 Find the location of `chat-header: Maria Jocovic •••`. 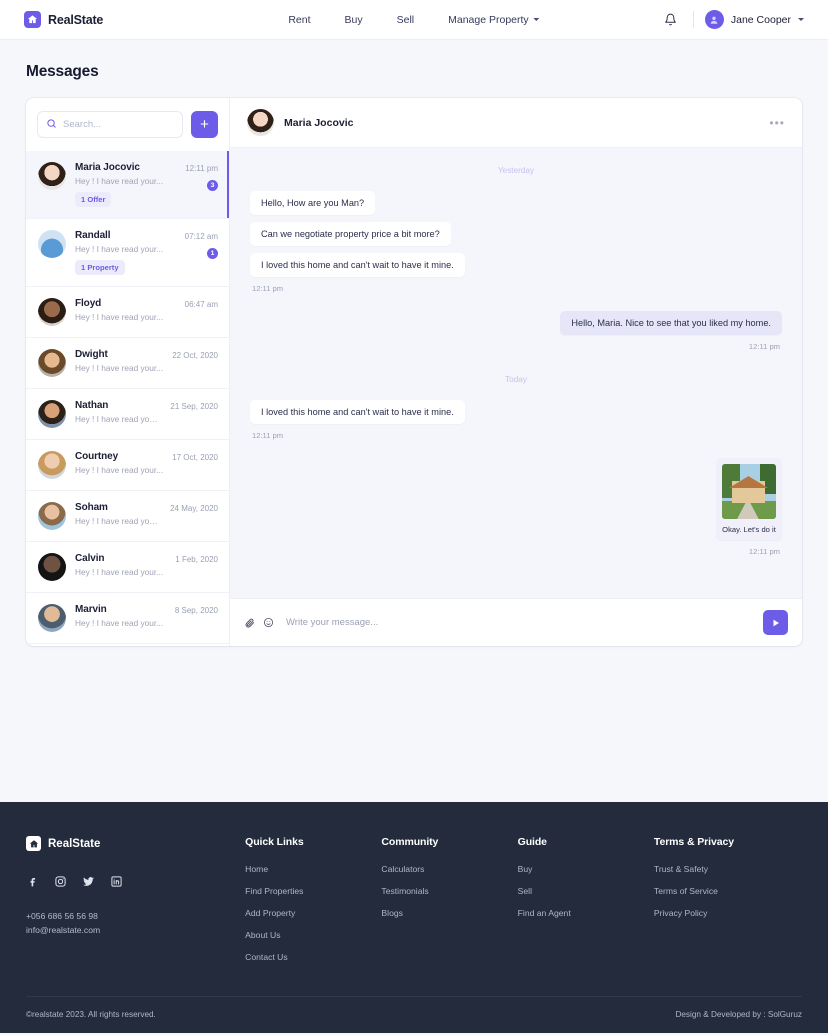

chat-header: Maria Jocovic ••• is located at coordinates (516, 123).